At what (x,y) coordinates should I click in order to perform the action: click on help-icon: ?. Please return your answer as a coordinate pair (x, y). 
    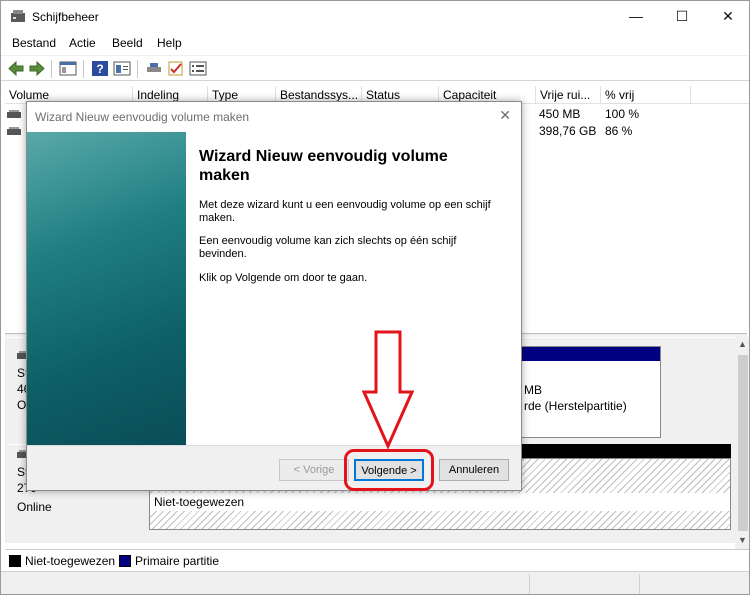
    Looking at the image, I should click on (100, 68).